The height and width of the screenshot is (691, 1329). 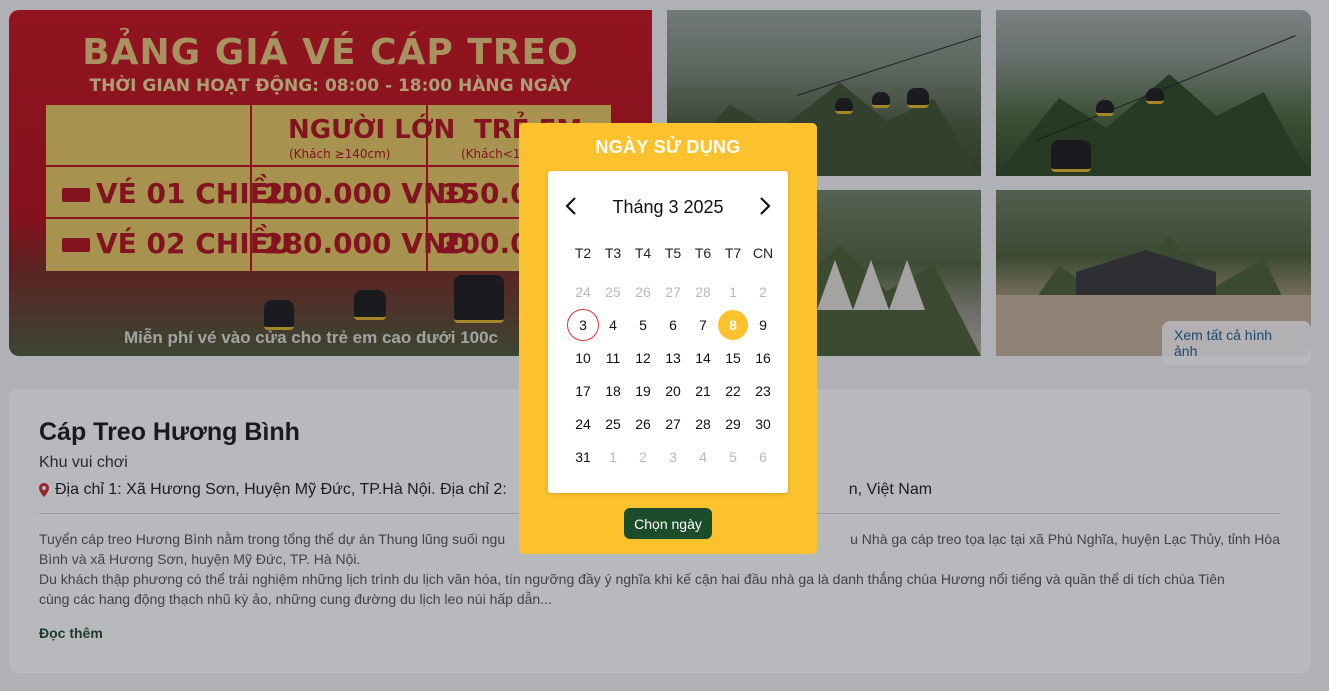 I want to click on weekday-label: T7, so click(x=733, y=253).